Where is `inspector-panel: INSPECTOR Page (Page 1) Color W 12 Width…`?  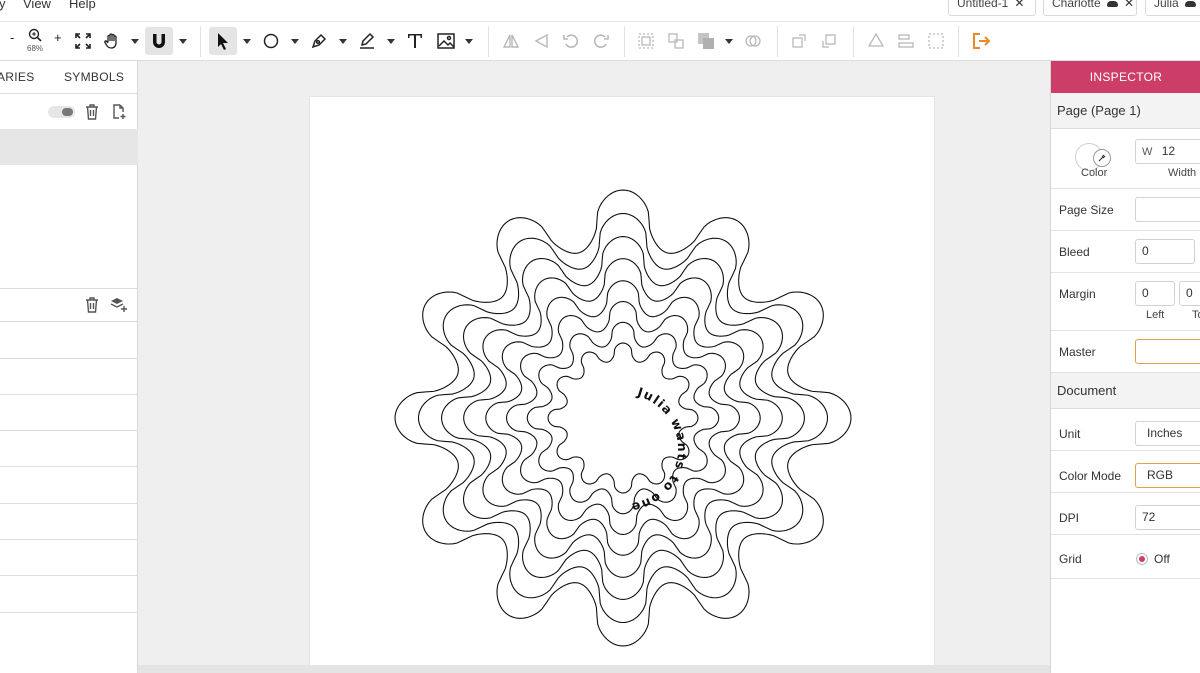
inspector-panel: INSPECTOR Page (Page 1) Color W 12 Width… is located at coordinates (1125, 367).